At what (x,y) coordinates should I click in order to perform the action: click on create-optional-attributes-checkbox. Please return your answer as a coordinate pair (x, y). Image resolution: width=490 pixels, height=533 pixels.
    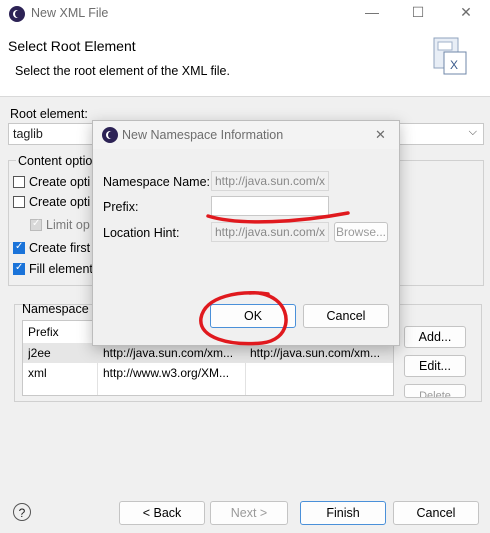
    Looking at the image, I should click on (19, 182).